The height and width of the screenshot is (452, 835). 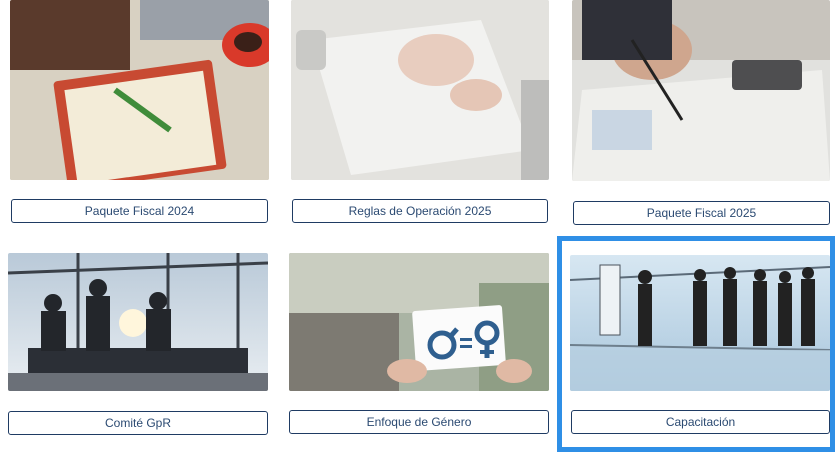 What do you see at coordinates (419, 322) in the screenshot?
I see `card-image-enfoque-de-genero` at bounding box center [419, 322].